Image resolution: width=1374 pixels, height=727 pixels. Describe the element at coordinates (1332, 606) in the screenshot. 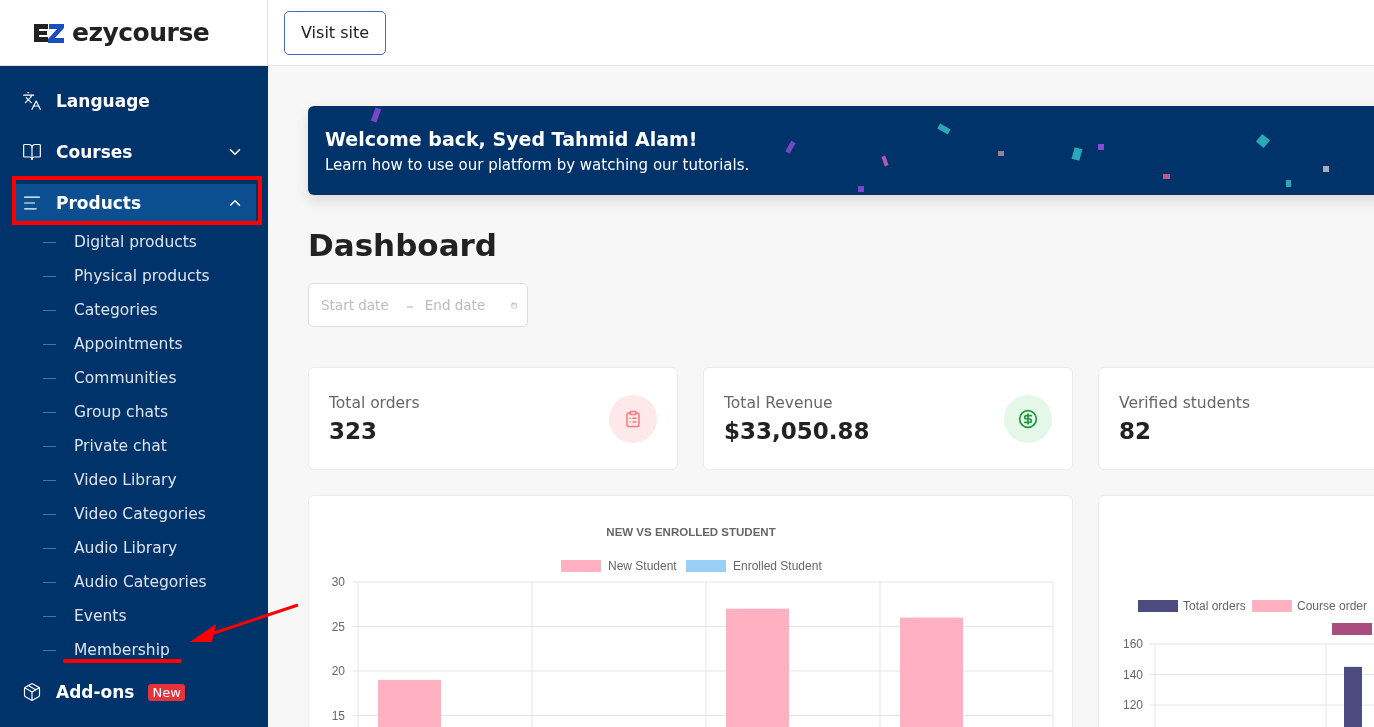

I see `legend-label: Course order` at that location.